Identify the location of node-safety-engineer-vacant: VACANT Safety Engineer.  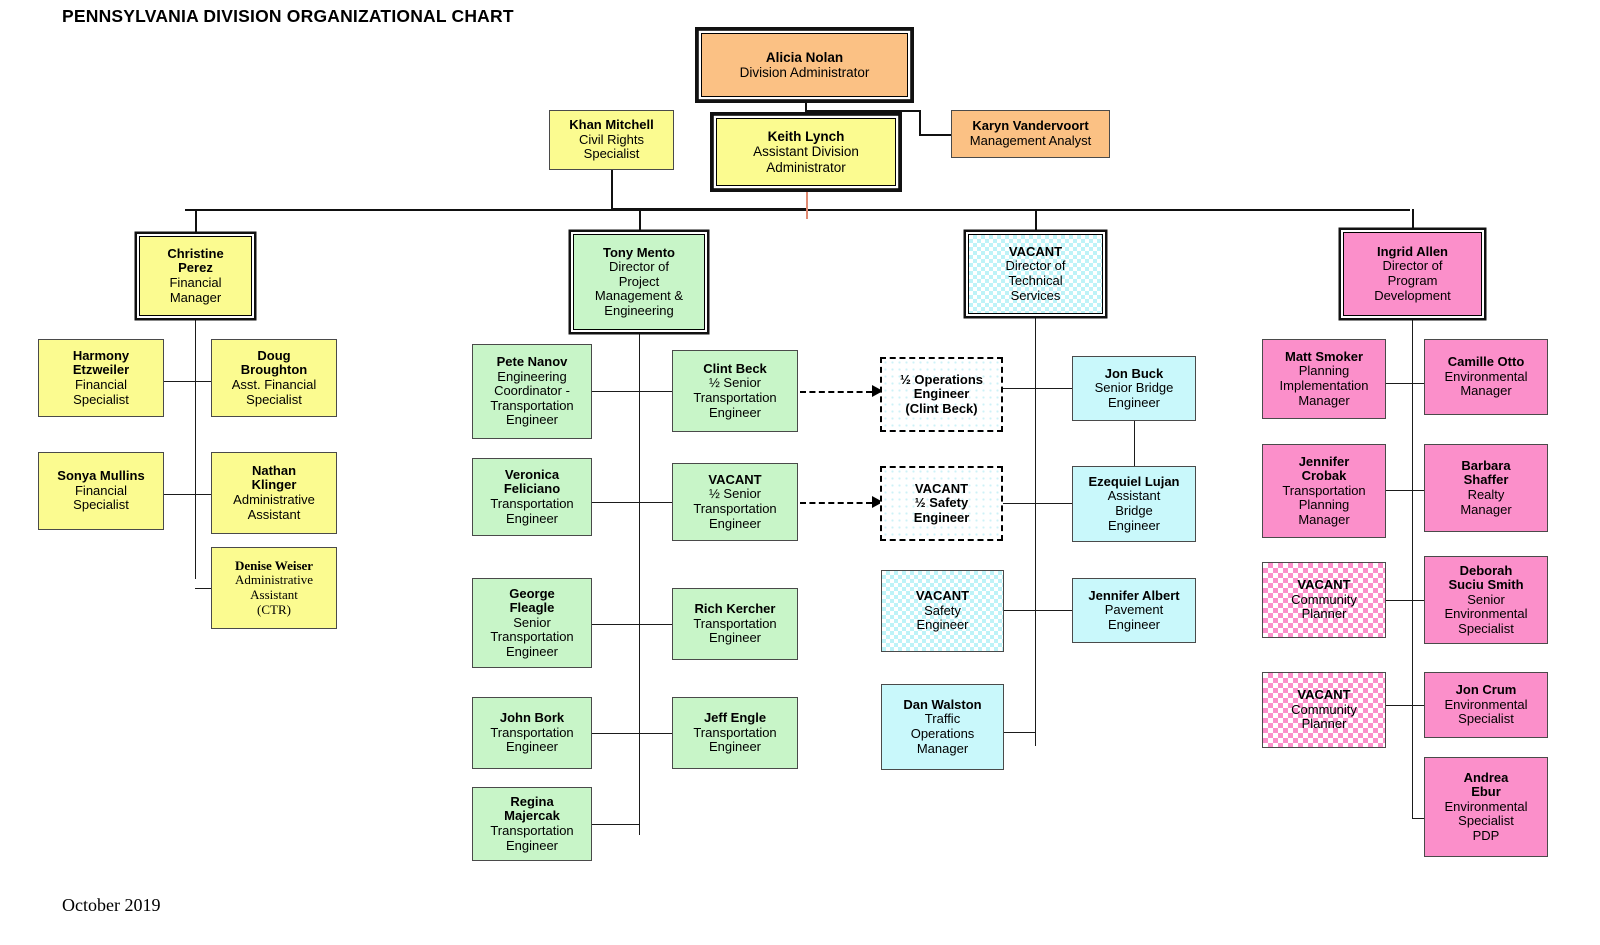
(942, 611).